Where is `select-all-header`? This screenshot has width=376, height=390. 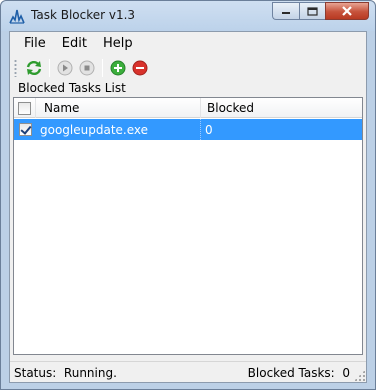 select-all-header is located at coordinates (25, 108).